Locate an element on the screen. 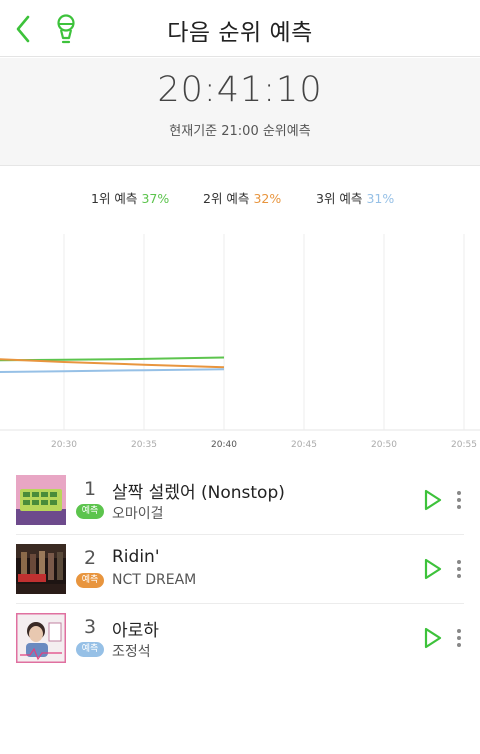 Image resolution: width=480 pixels, height=754 pixels. artist-name: 조정석 is located at coordinates (131, 652).